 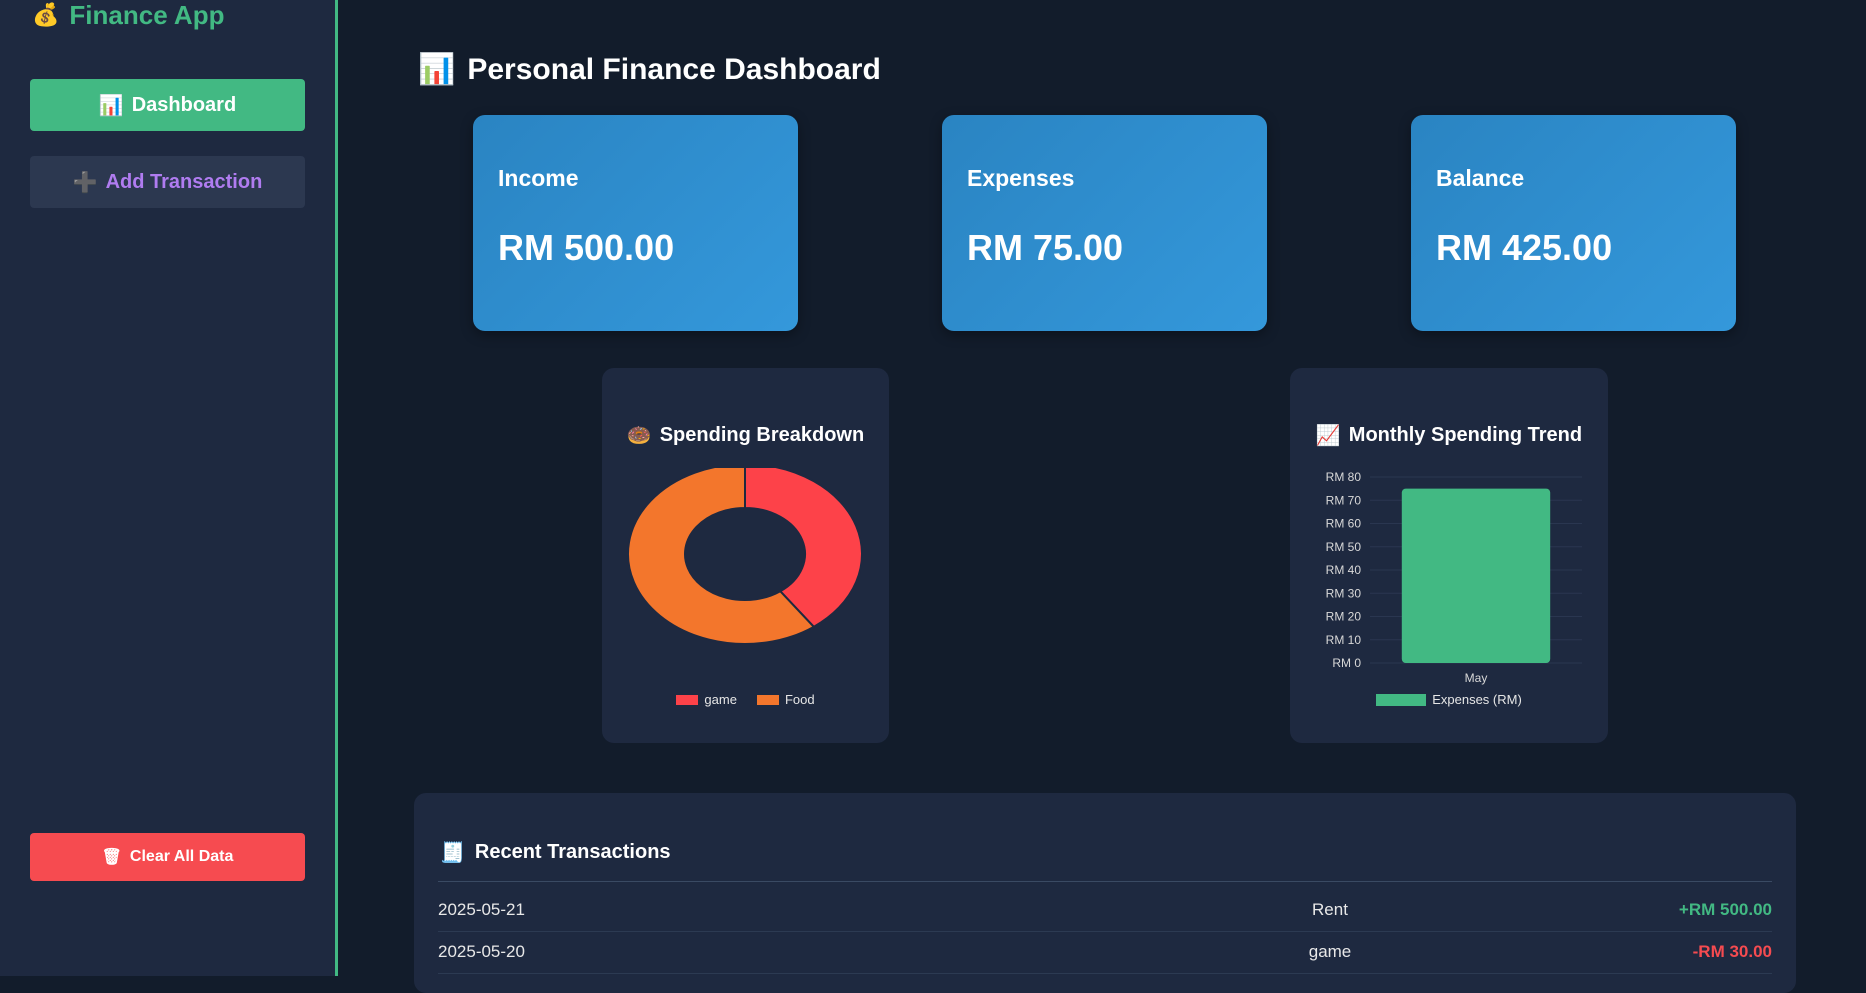 What do you see at coordinates (1330, 951) in the screenshot?
I see `transaction-category: game` at bounding box center [1330, 951].